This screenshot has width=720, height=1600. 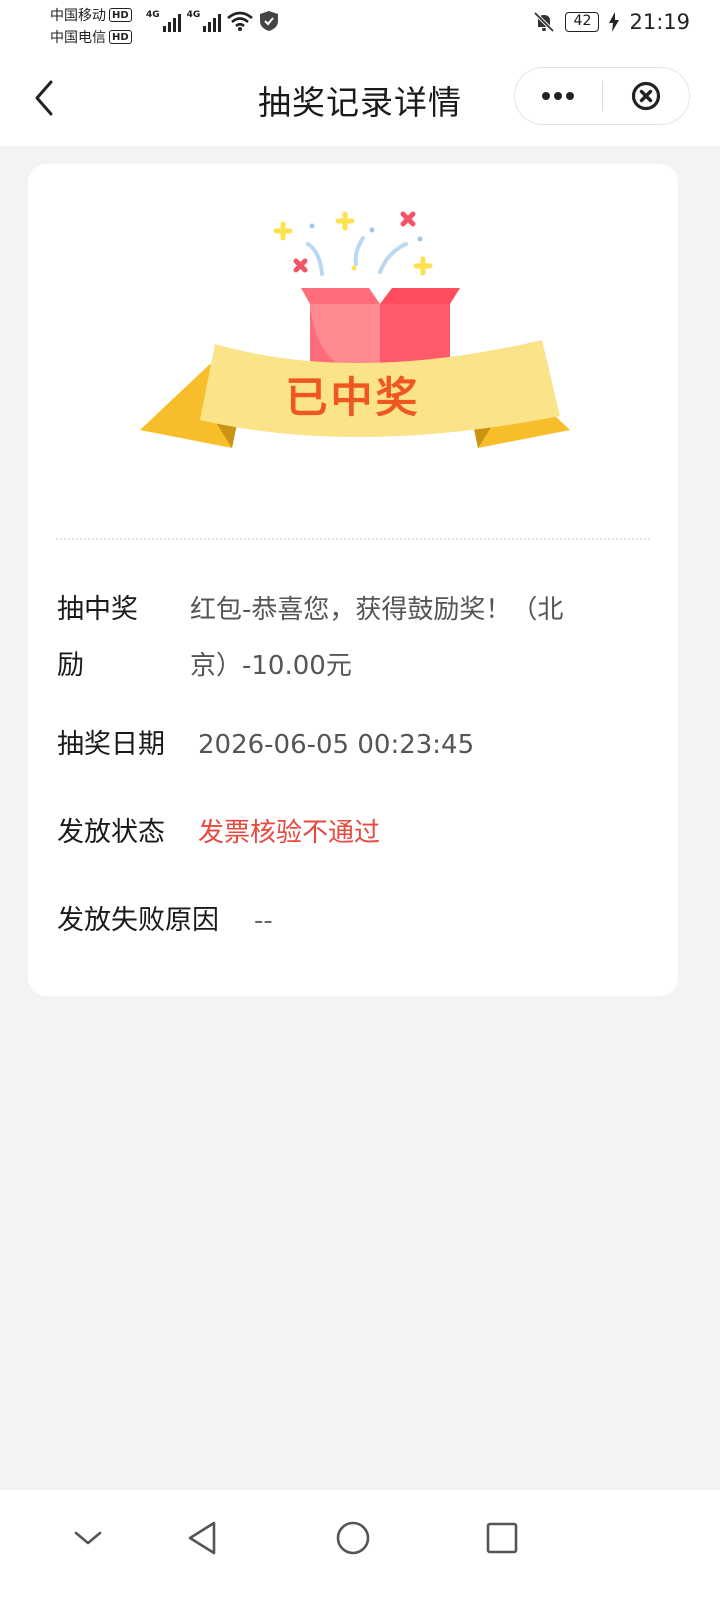 I want to click on system-back-button, so click(x=202, y=1538).